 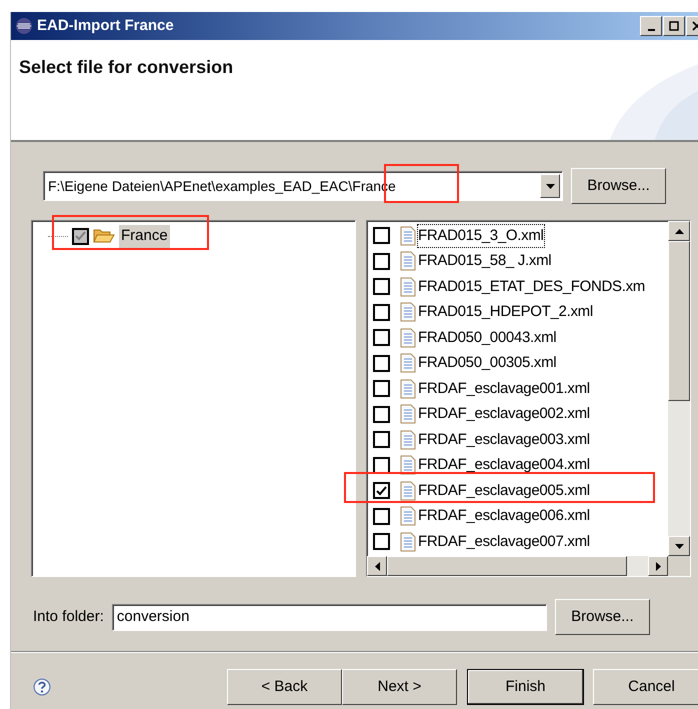 I want to click on wizard-button: Cancel, so click(x=645, y=687).